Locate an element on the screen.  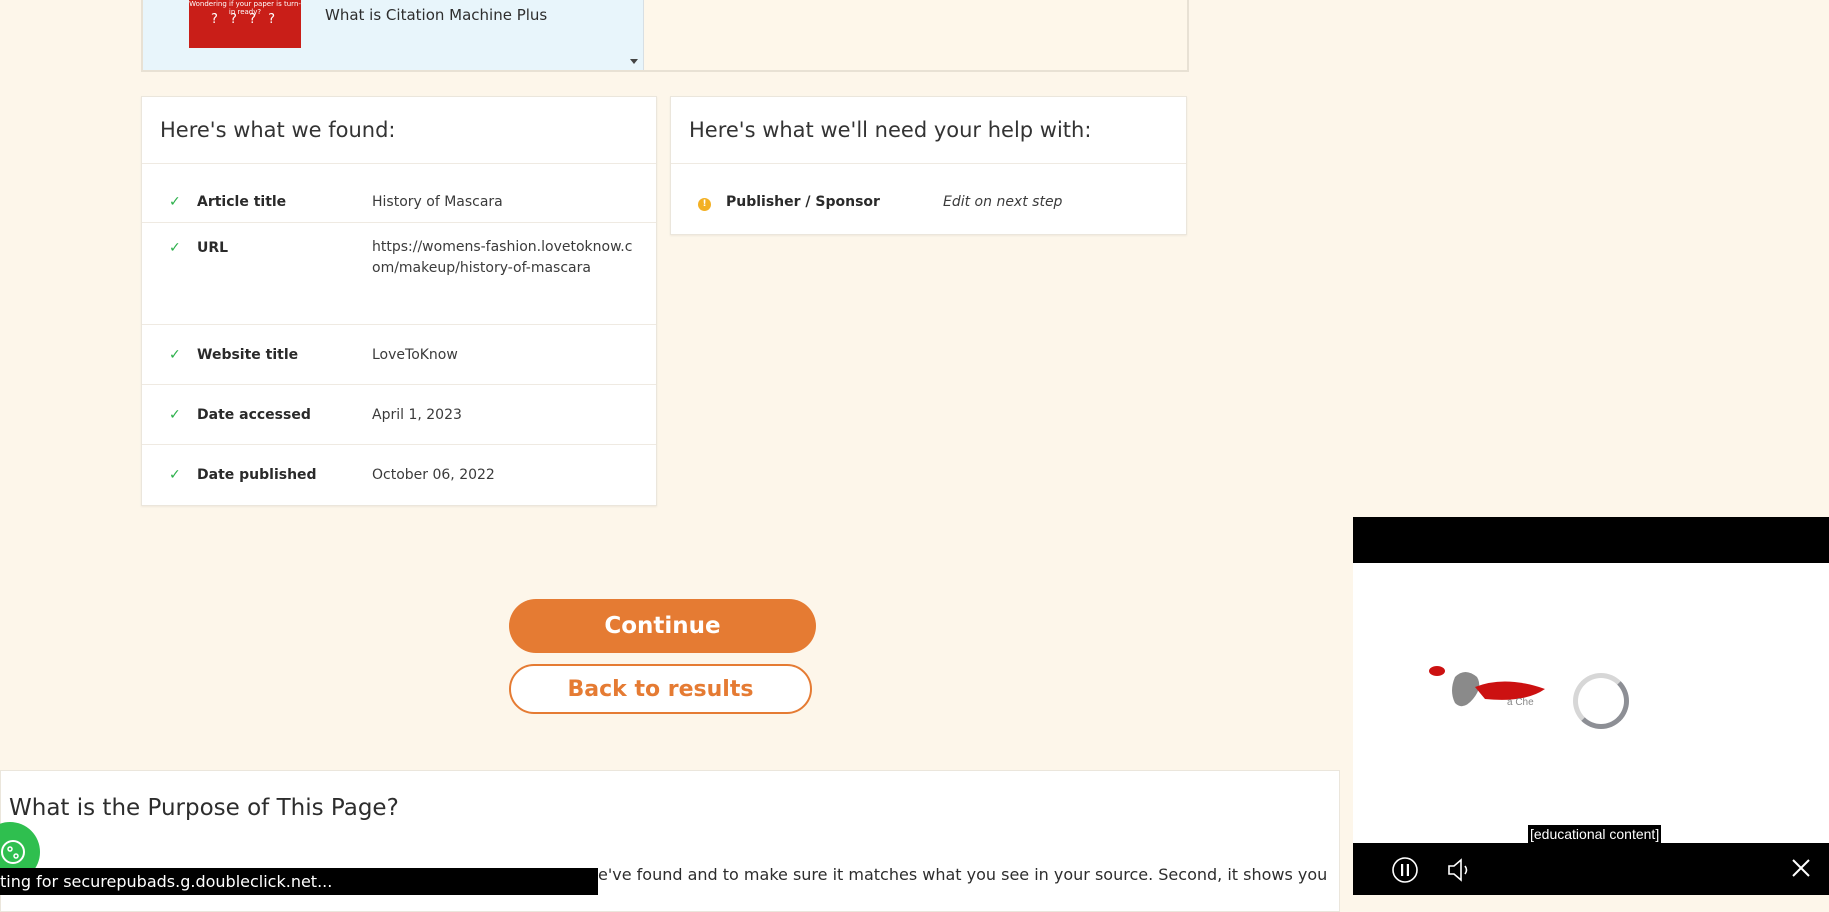
purpose-title: What is the Purpose of This Page? is located at coordinates (204, 808).